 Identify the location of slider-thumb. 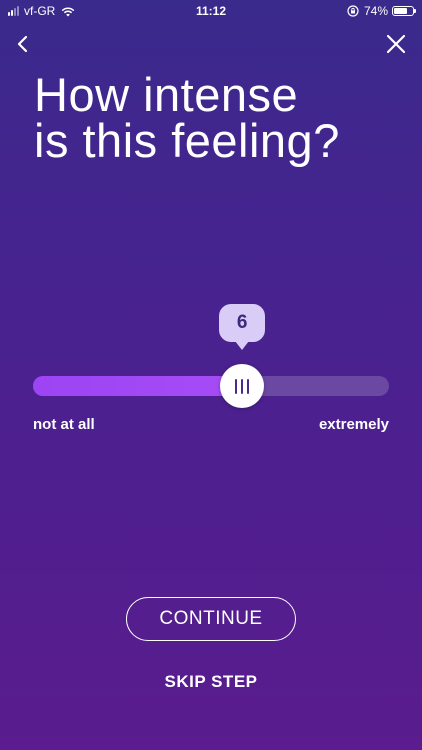
(242, 386).